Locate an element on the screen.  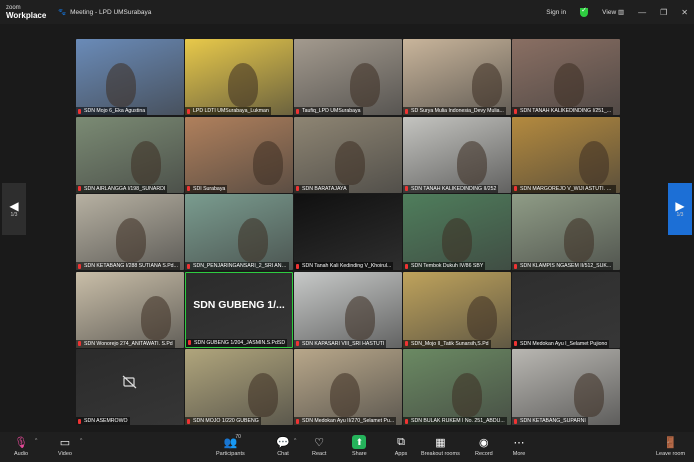
participant-tile: SDN ASEMROWO is located at coordinates (130, 387).